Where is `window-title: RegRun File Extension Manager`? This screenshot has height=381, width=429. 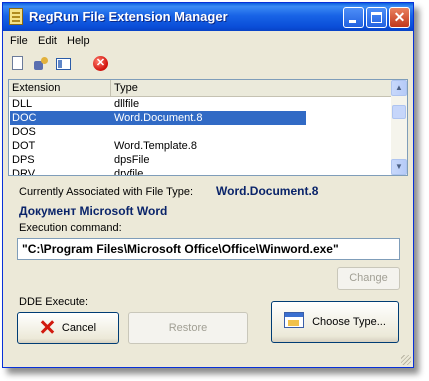
window-title: RegRun File Extension Manager is located at coordinates (128, 16).